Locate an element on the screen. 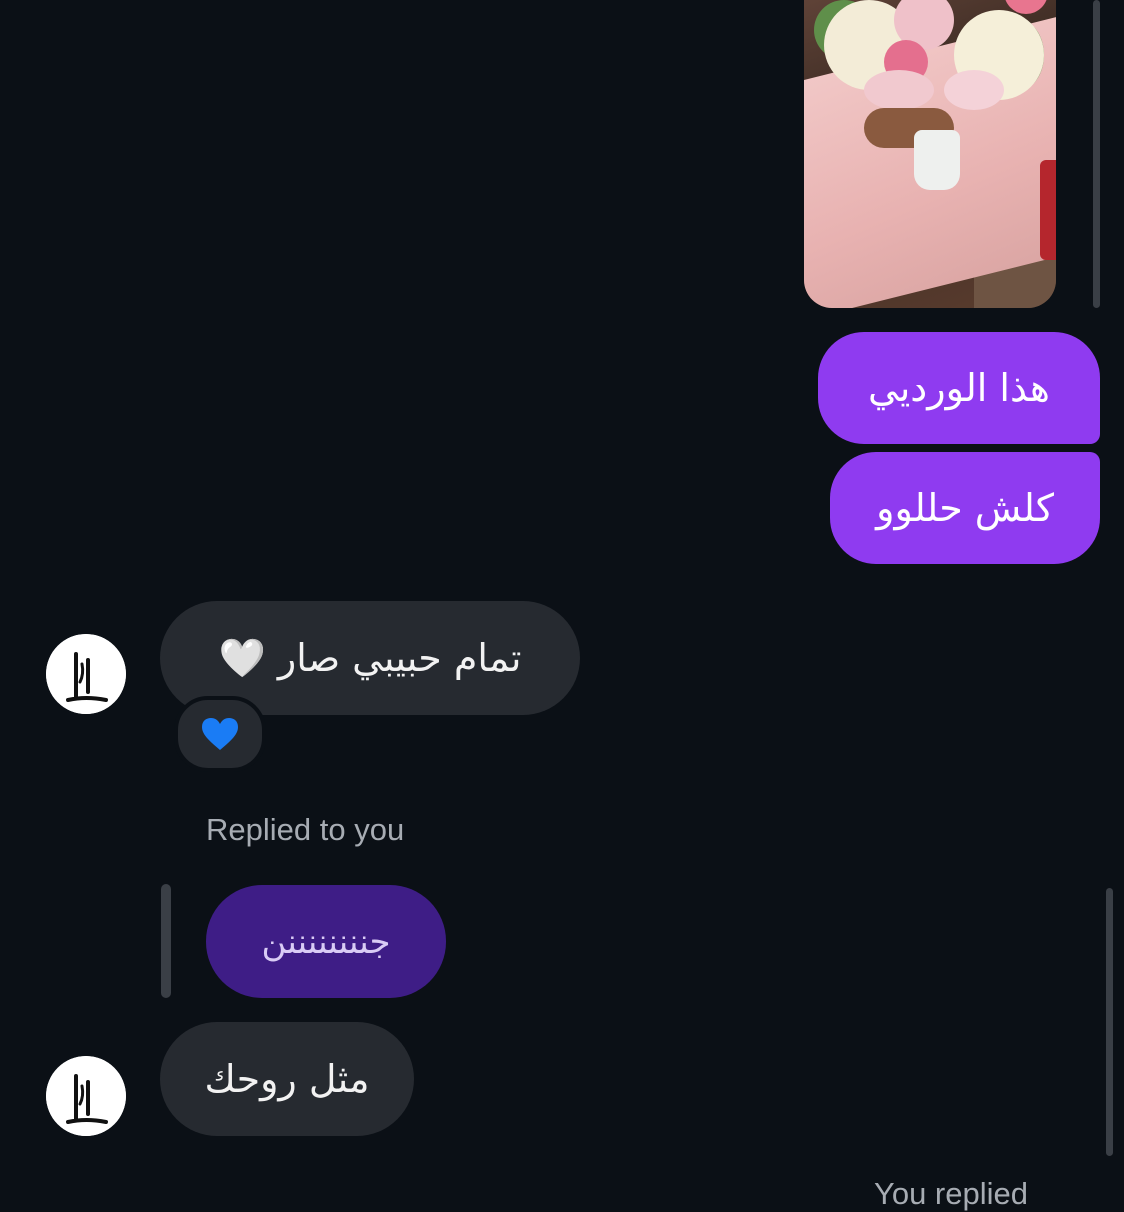 This screenshot has height=1212, width=1124. photo-vase is located at coordinates (937, 160).